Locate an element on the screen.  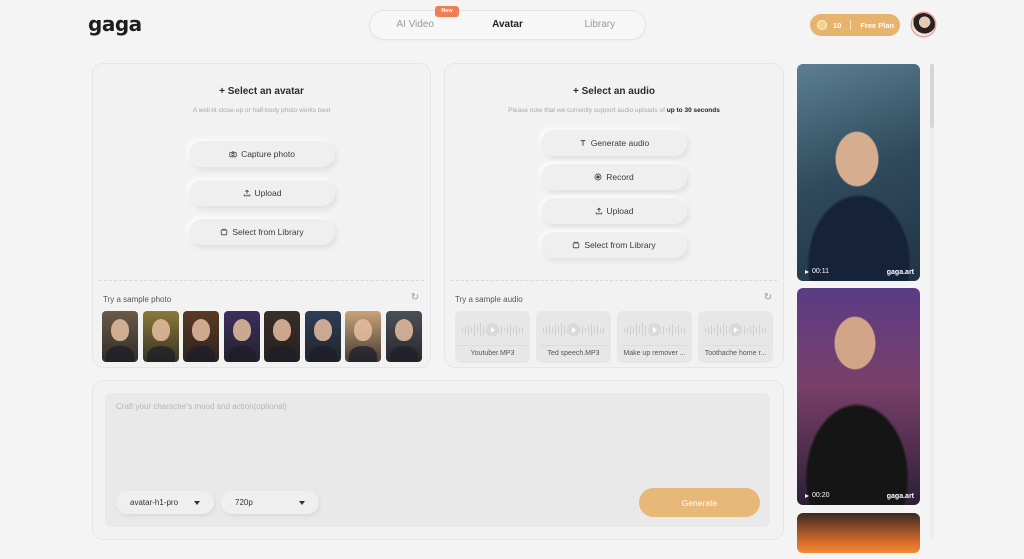
plan-button: 10 Free Plan is located at coordinates (855, 25).